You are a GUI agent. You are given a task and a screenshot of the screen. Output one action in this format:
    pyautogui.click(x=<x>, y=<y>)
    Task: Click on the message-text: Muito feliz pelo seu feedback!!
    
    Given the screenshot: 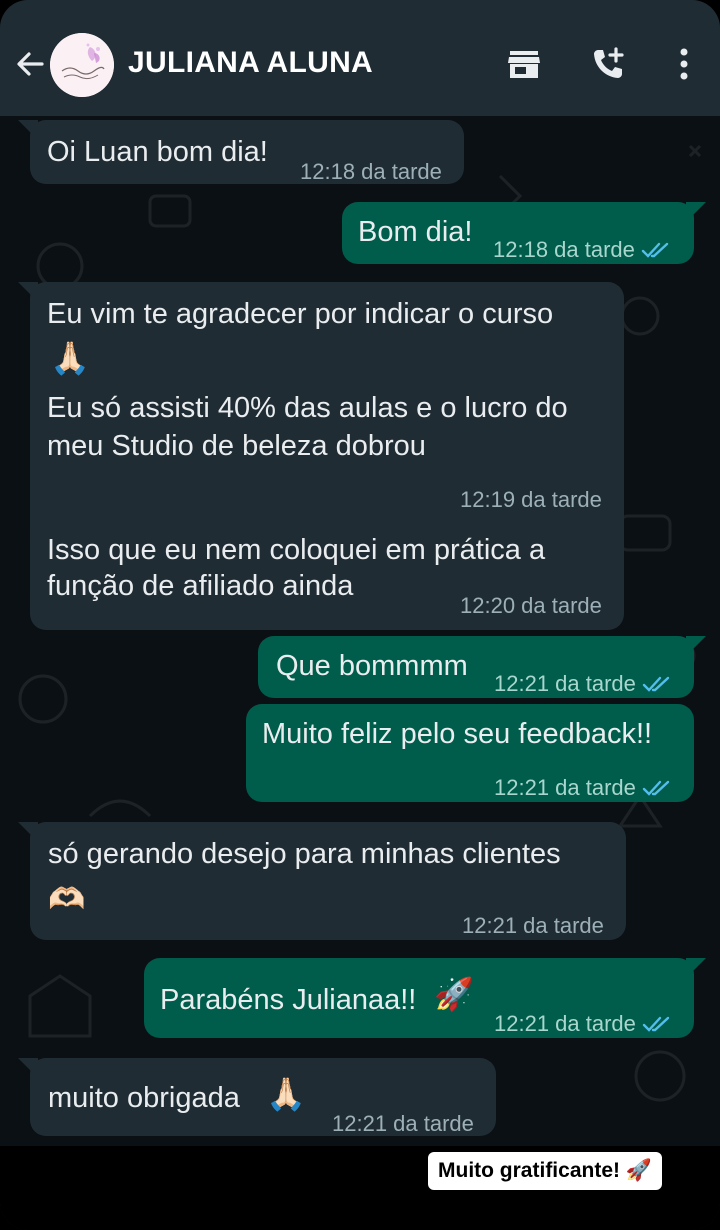 What is the action you would take?
    pyautogui.click(x=457, y=734)
    